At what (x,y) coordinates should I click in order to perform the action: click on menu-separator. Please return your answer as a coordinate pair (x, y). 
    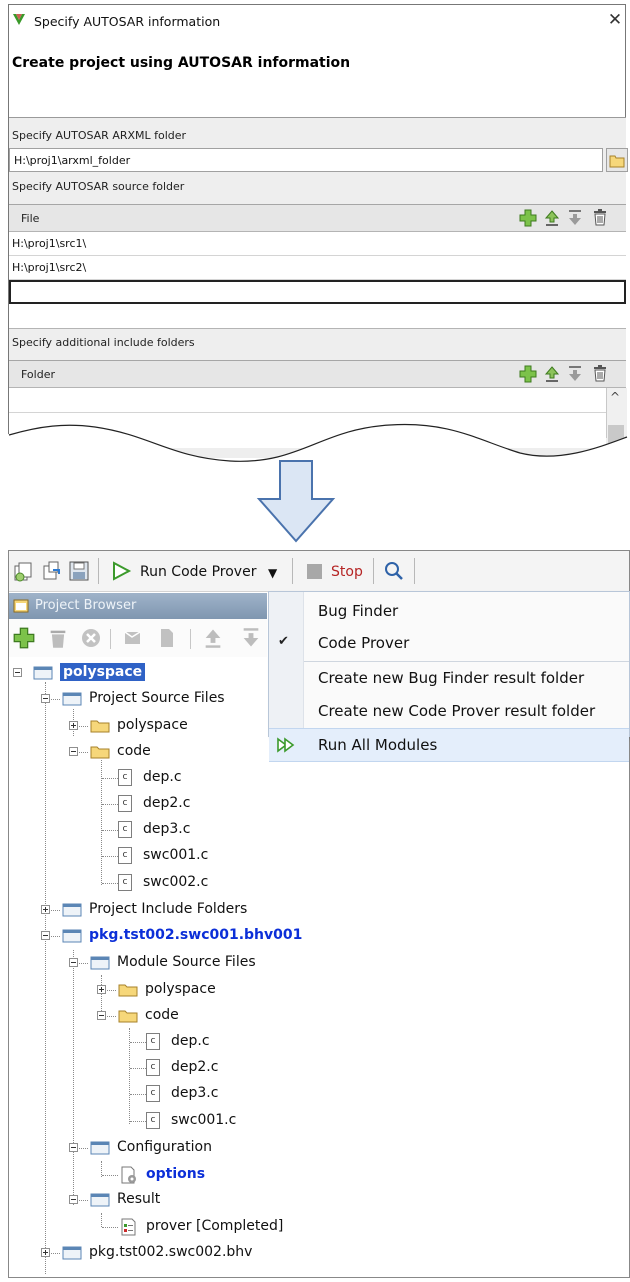
    Looking at the image, I should click on (466, 661).